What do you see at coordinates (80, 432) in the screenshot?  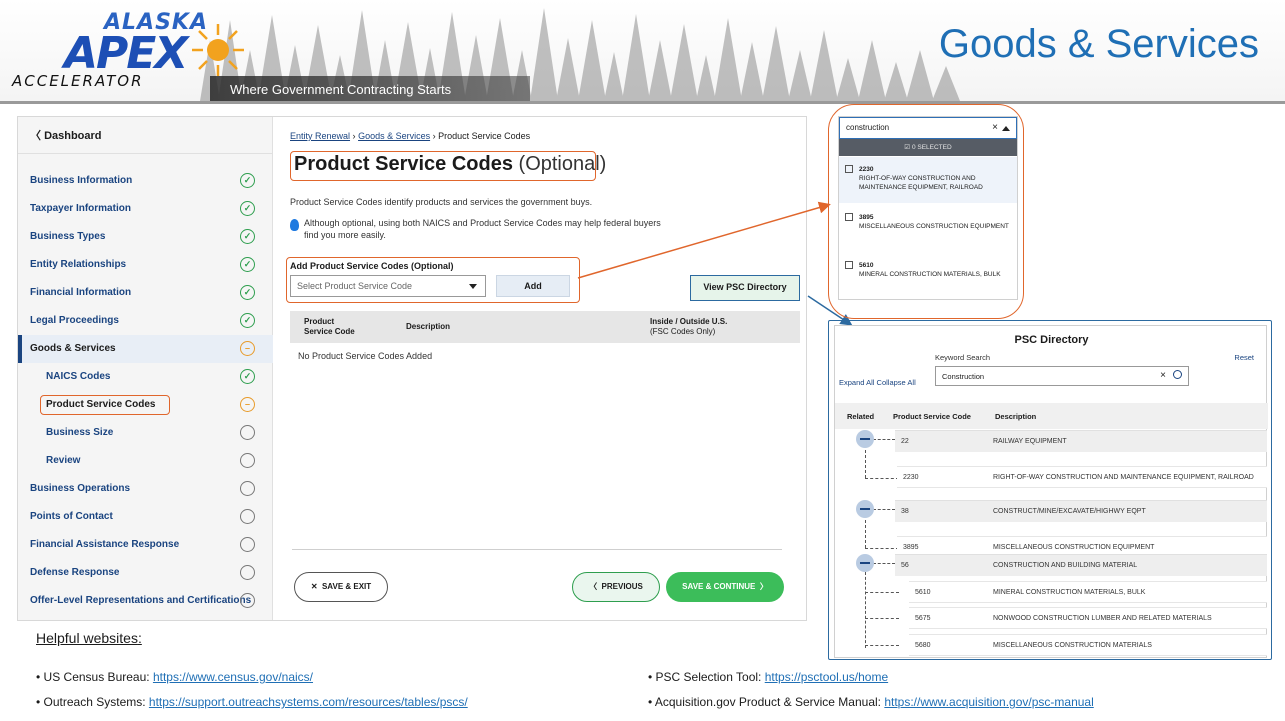 I see `sidebar-item-label: Business Size` at bounding box center [80, 432].